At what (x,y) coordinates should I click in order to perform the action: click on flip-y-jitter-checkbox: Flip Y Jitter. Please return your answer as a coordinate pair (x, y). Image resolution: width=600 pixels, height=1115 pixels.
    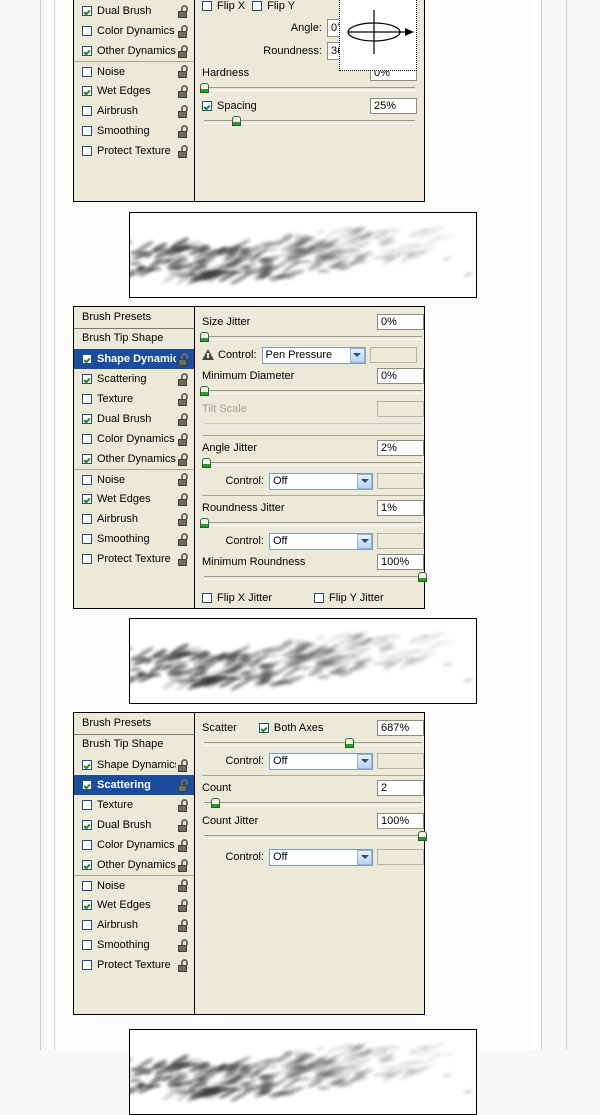
    Looking at the image, I should click on (349, 598).